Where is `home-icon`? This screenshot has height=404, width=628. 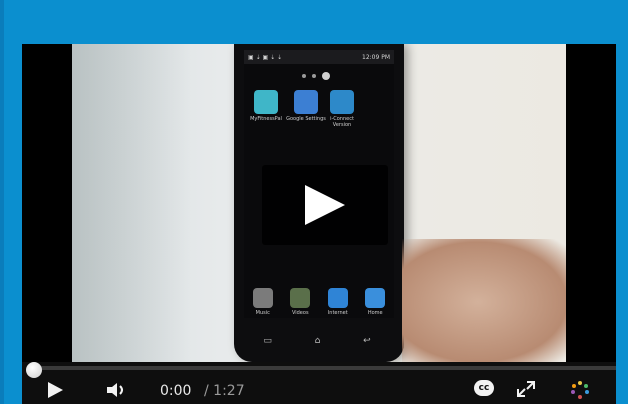
home-icon is located at coordinates (375, 298).